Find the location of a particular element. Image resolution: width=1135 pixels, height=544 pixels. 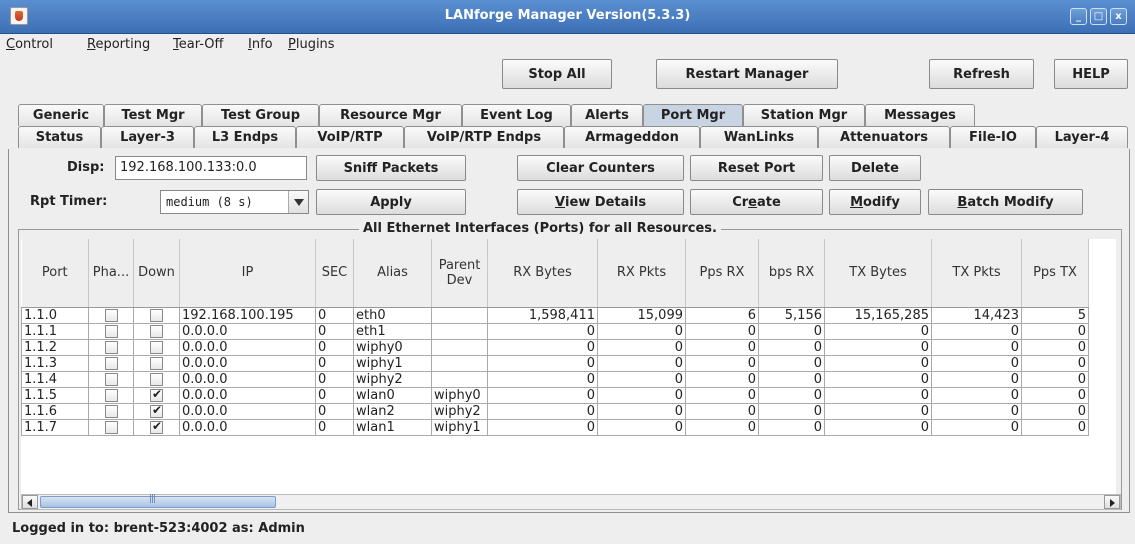

disp-input: 192.168.100.133:0.0 is located at coordinates (211, 168).